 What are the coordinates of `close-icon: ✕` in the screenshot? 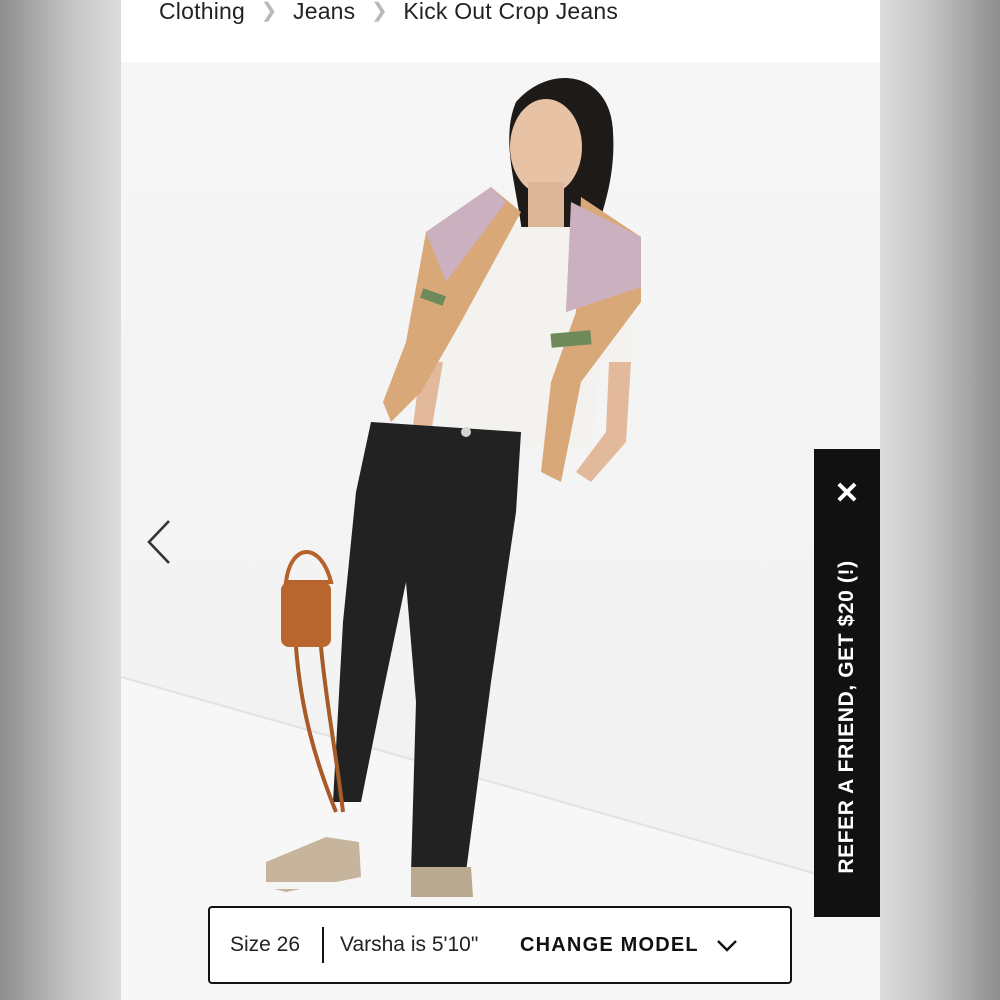 It's located at (847, 494).